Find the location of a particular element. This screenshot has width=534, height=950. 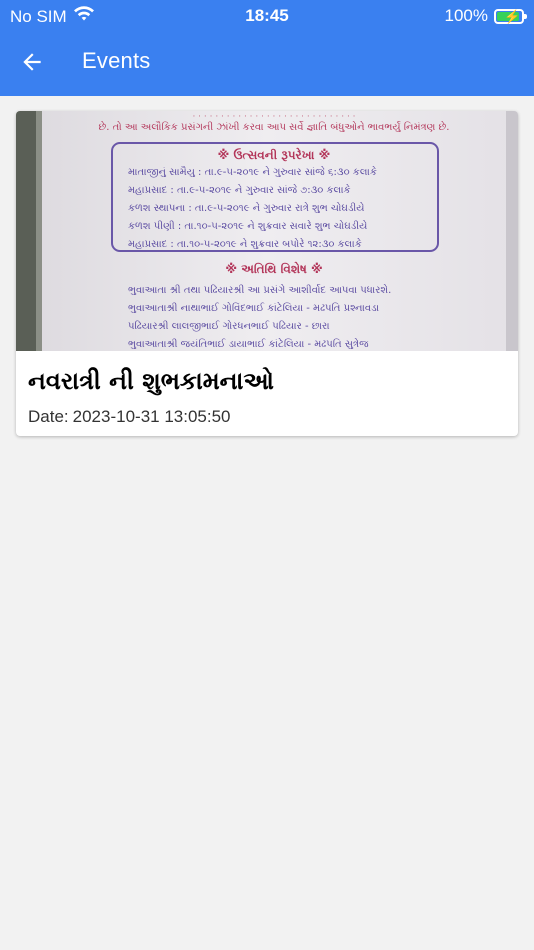

status-right: 100% ⚡ is located at coordinates (485, 16).